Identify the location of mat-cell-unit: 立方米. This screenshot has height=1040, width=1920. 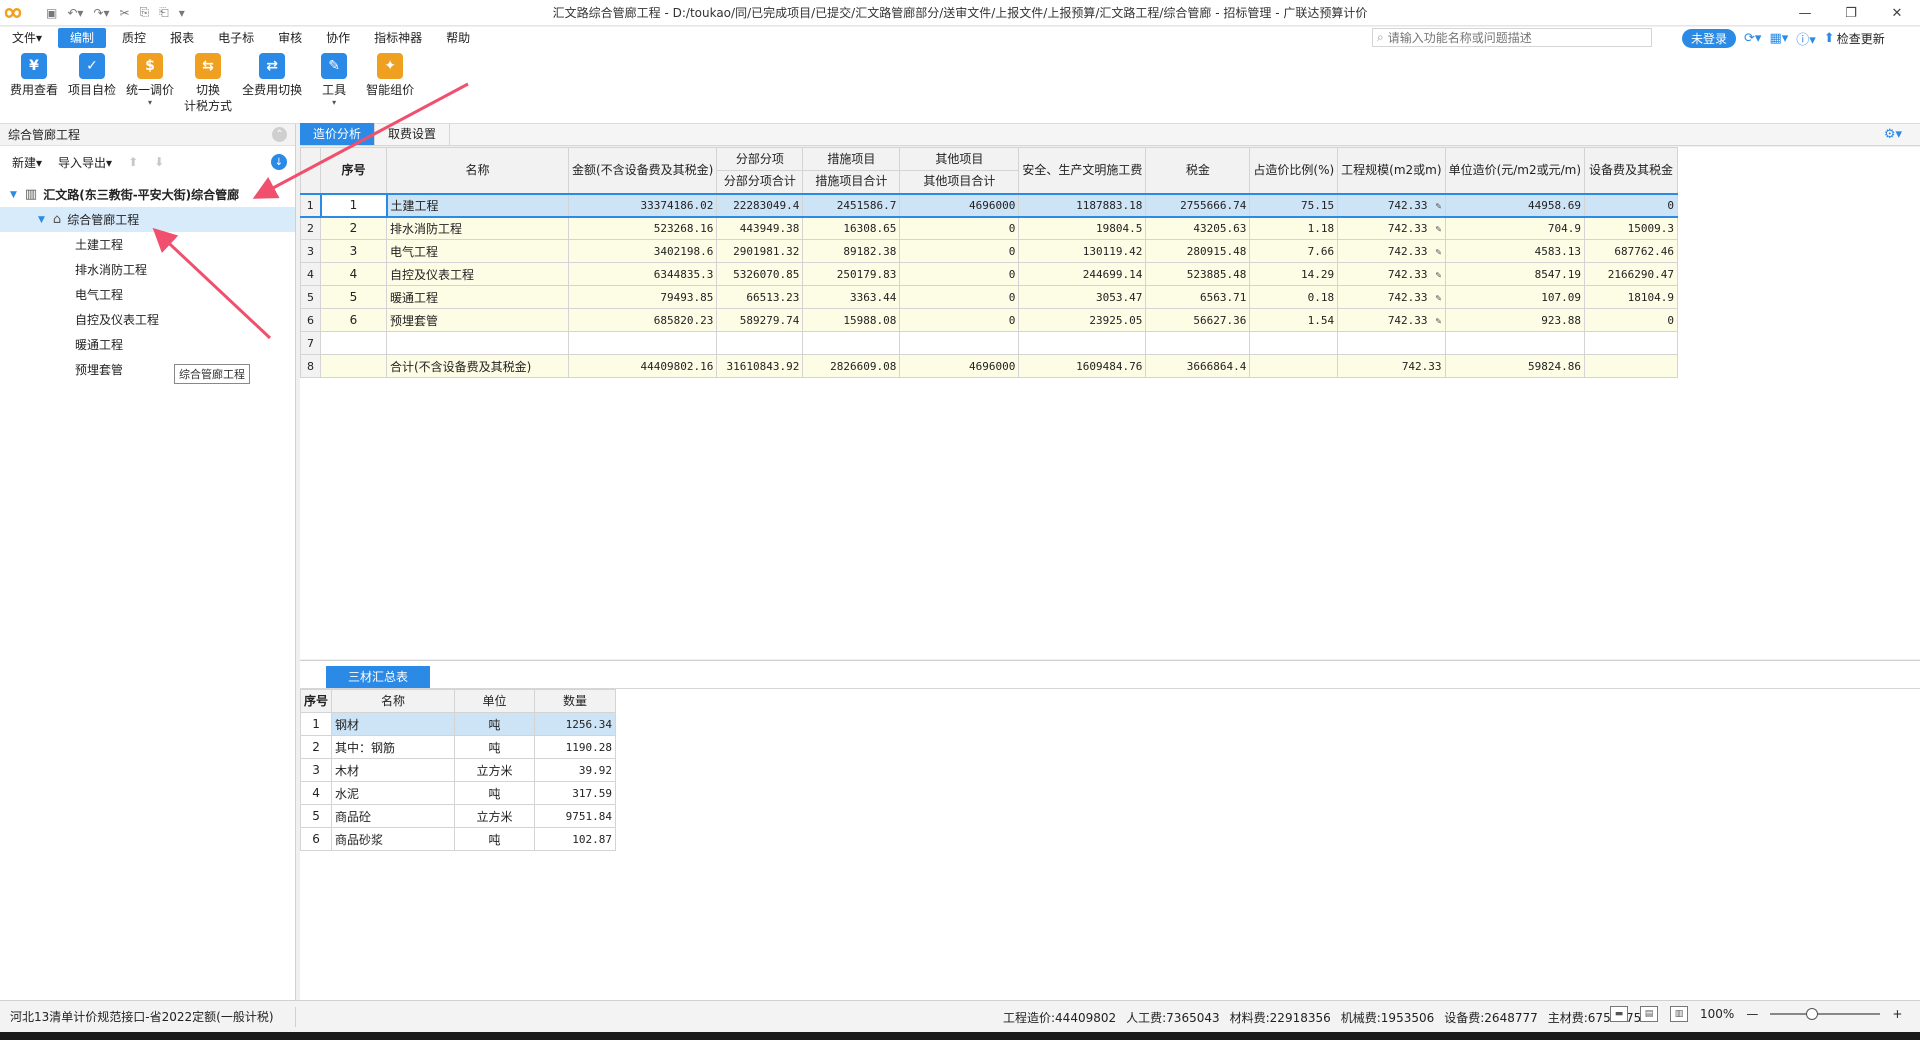
(495, 816).